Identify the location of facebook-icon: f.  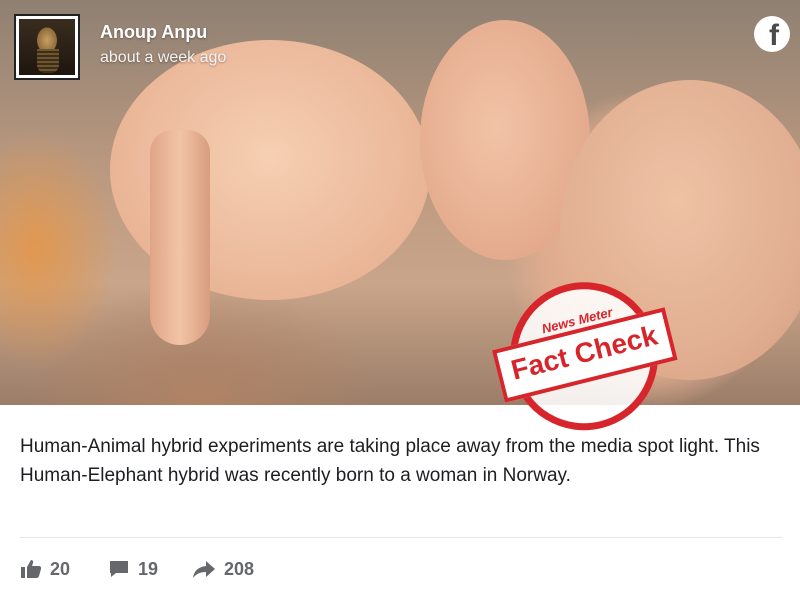
(772, 34).